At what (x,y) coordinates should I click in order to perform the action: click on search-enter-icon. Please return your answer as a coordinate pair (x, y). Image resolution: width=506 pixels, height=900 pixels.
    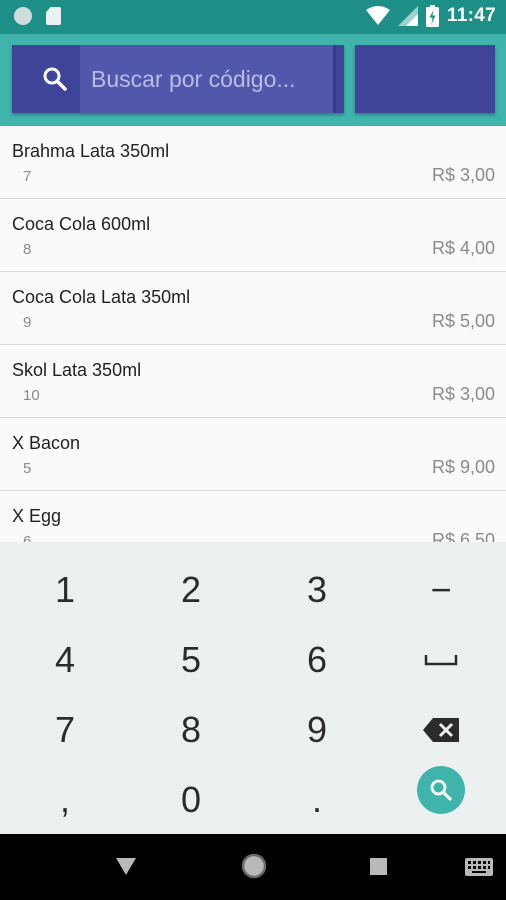
    Looking at the image, I should click on (441, 790).